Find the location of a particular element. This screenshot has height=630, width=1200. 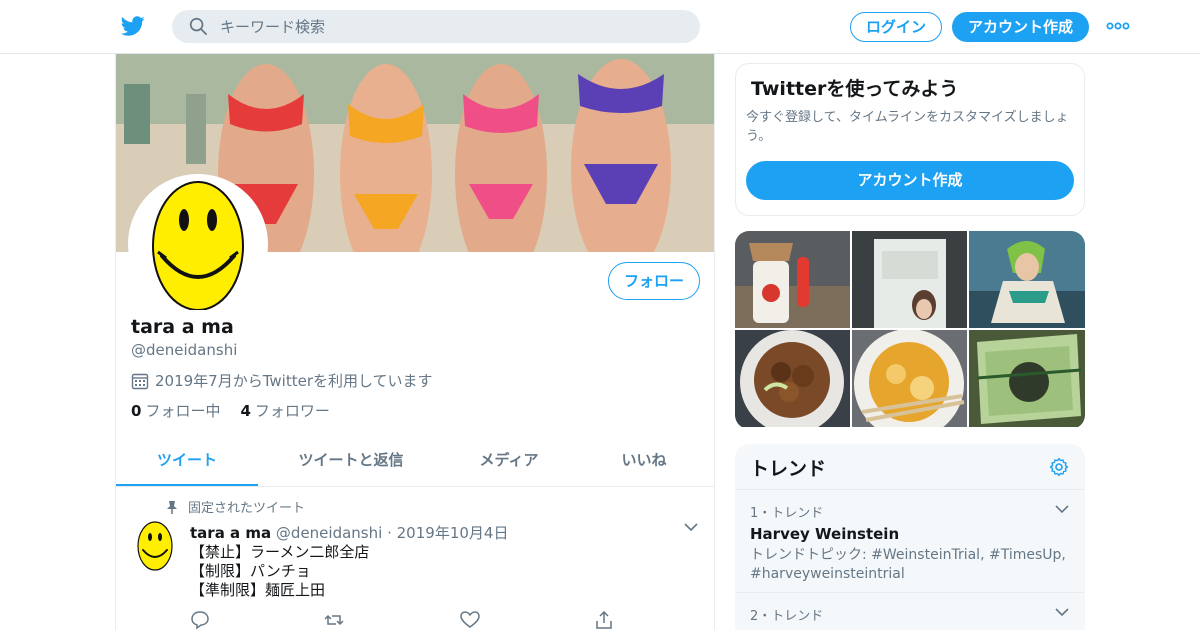

followers-label: フォロワー is located at coordinates (292, 411).